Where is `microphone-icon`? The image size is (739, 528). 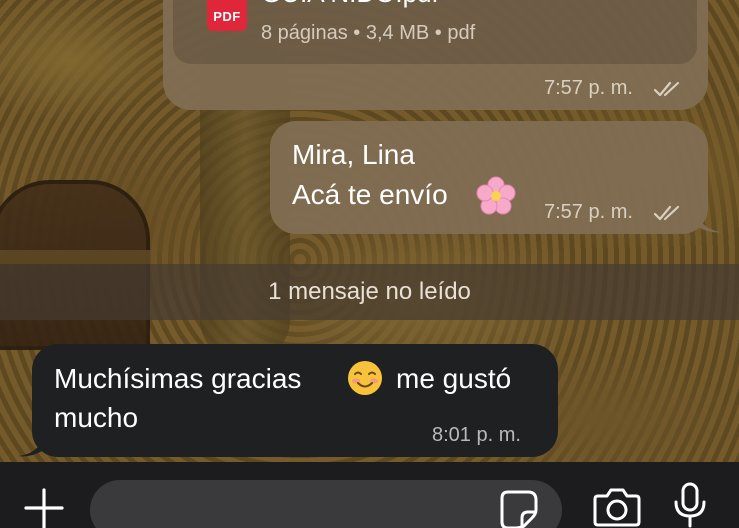
microphone-icon is located at coordinates (690, 505).